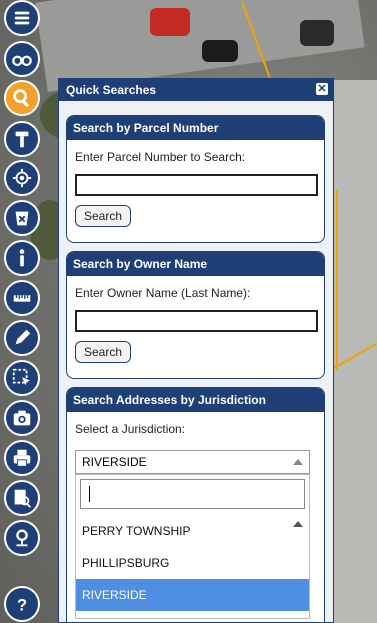  What do you see at coordinates (22, 418) in the screenshot?
I see `camera-icon` at bounding box center [22, 418].